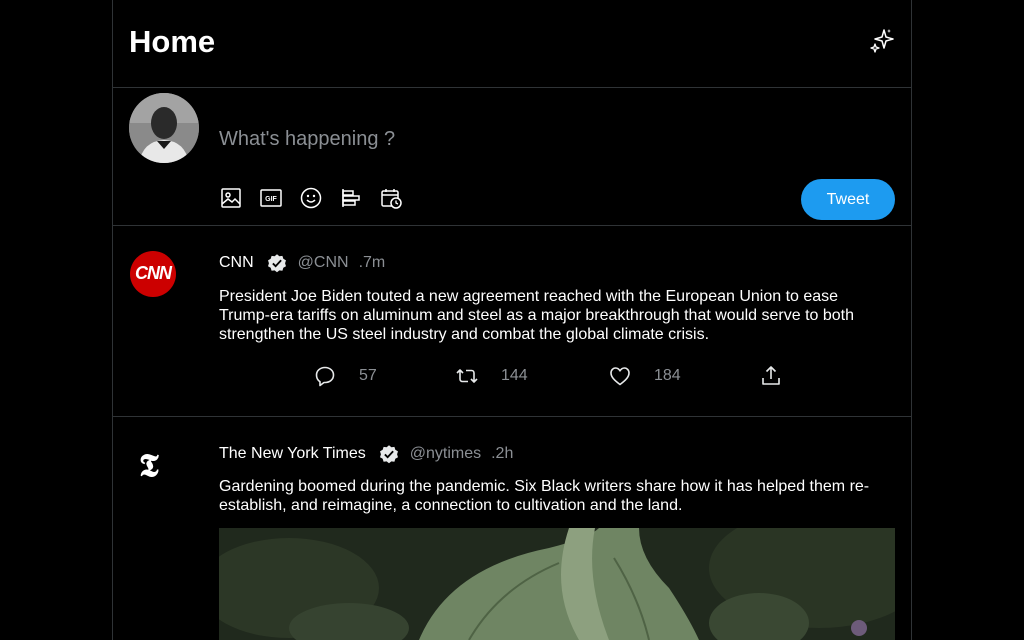  I want to click on cnn-logo-text: CNN, so click(153, 273).